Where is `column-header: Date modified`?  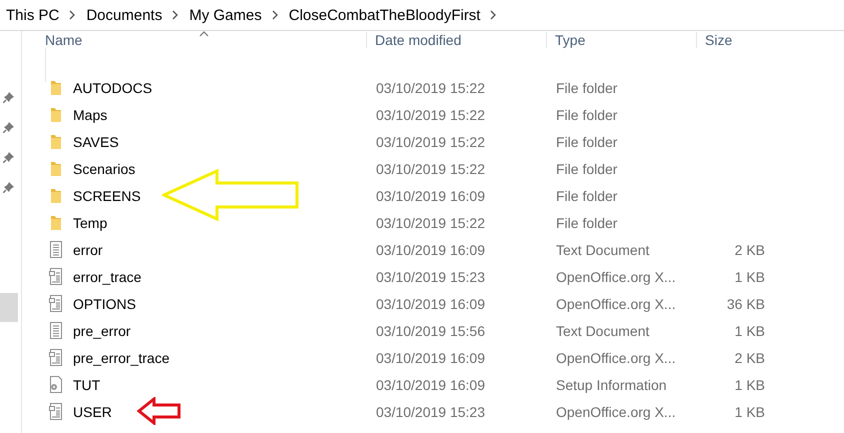 column-header: Date modified is located at coordinates (456, 40).